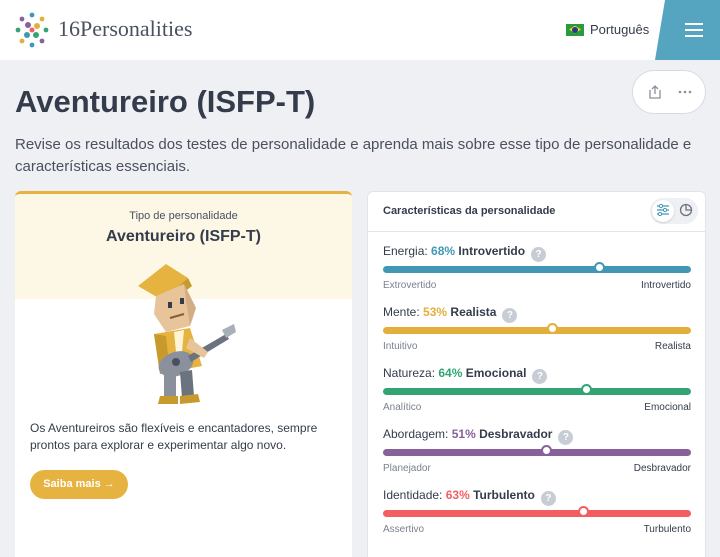  I want to click on trait-name: Mente:, so click(401, 312).